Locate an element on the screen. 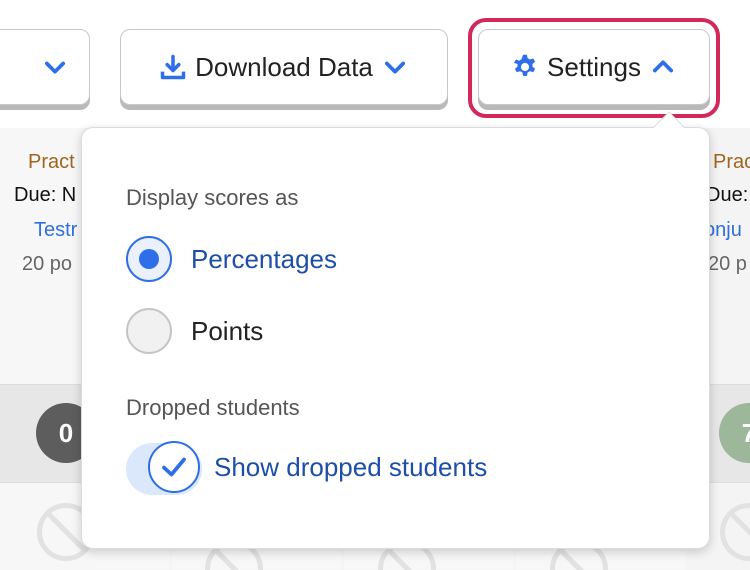 The image size is (750, 570). show-dropped-checkbox is located at coordinates (174, 467).